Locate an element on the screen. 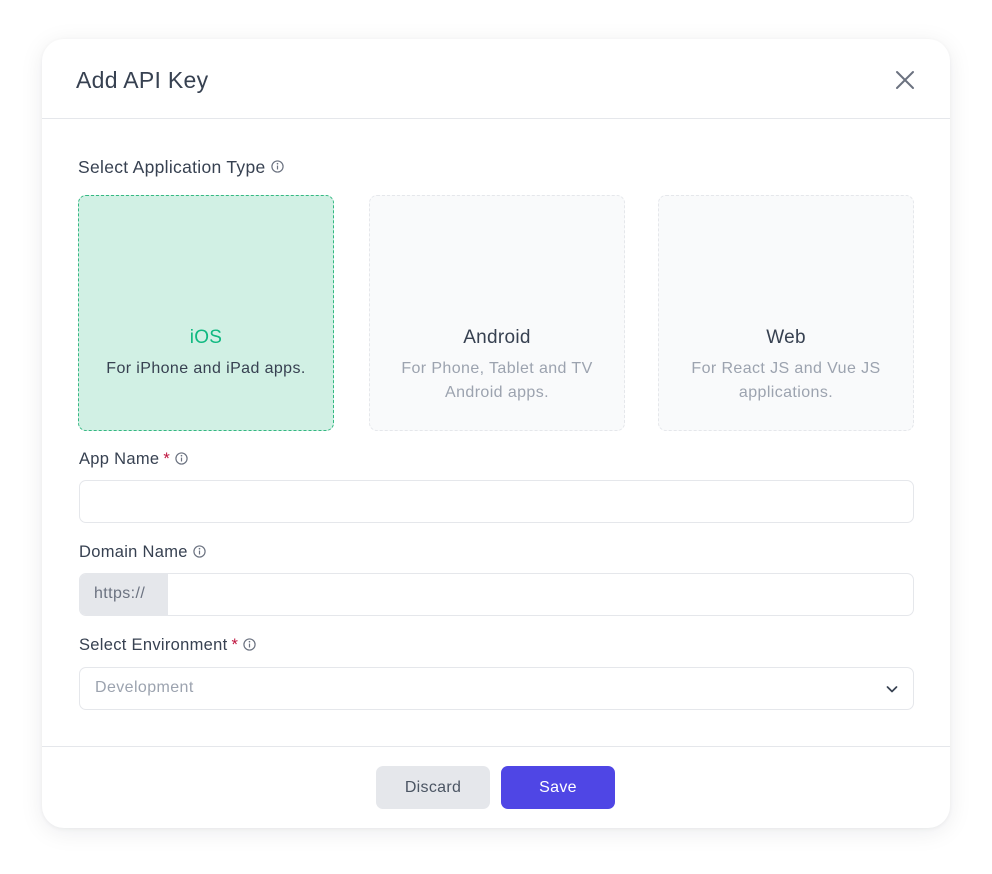  environment-selected-value: Development is located at coordinates (144, 687).